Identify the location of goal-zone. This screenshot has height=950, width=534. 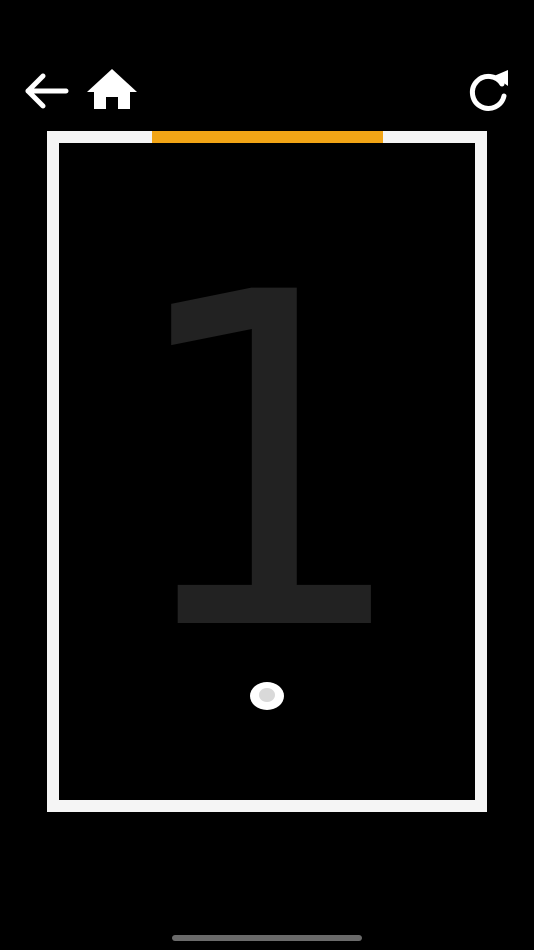
(267, 137).